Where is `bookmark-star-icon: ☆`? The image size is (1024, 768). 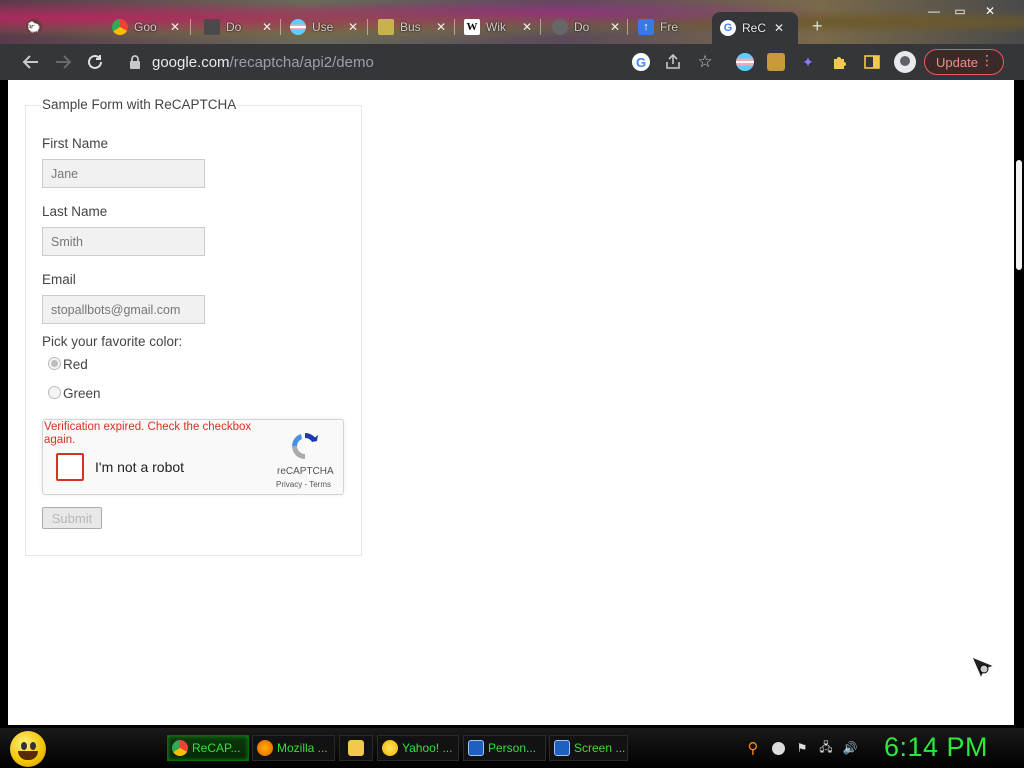 bookmark-star-icon: ☆ is located at coordinates (705, 62).